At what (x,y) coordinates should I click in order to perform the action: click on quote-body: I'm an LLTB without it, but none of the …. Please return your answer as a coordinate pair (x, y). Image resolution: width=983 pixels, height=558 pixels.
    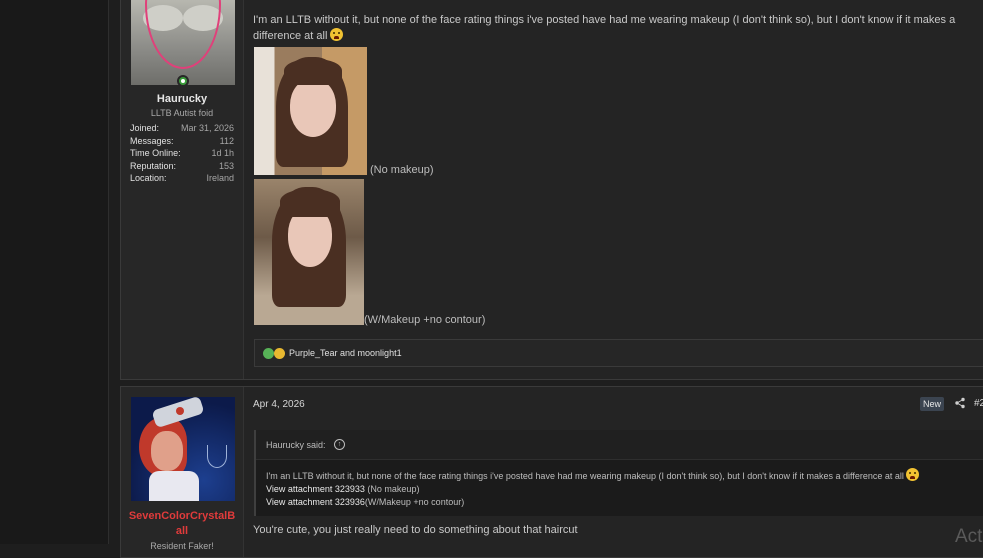
    Looking at the image, I should click on (593, 488).